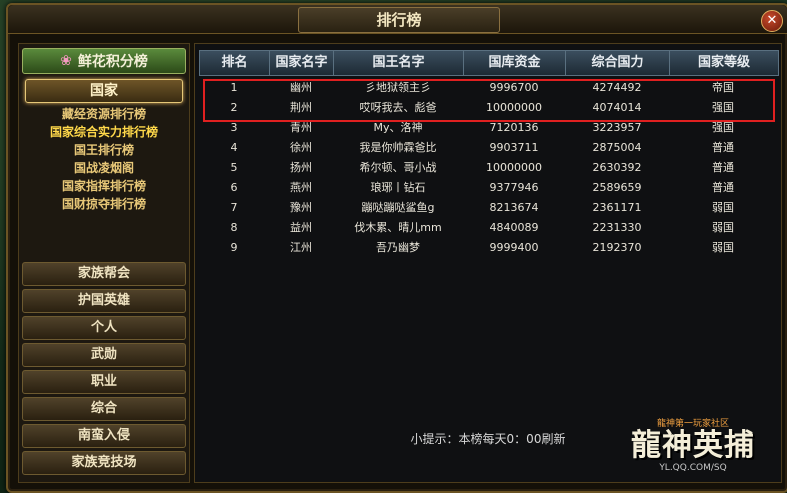 The height and width of the screenshot is (493, 787). Describe the element at coordinates (617, 227) in the screenshot. I see `cell-power: 2231330` at that location.